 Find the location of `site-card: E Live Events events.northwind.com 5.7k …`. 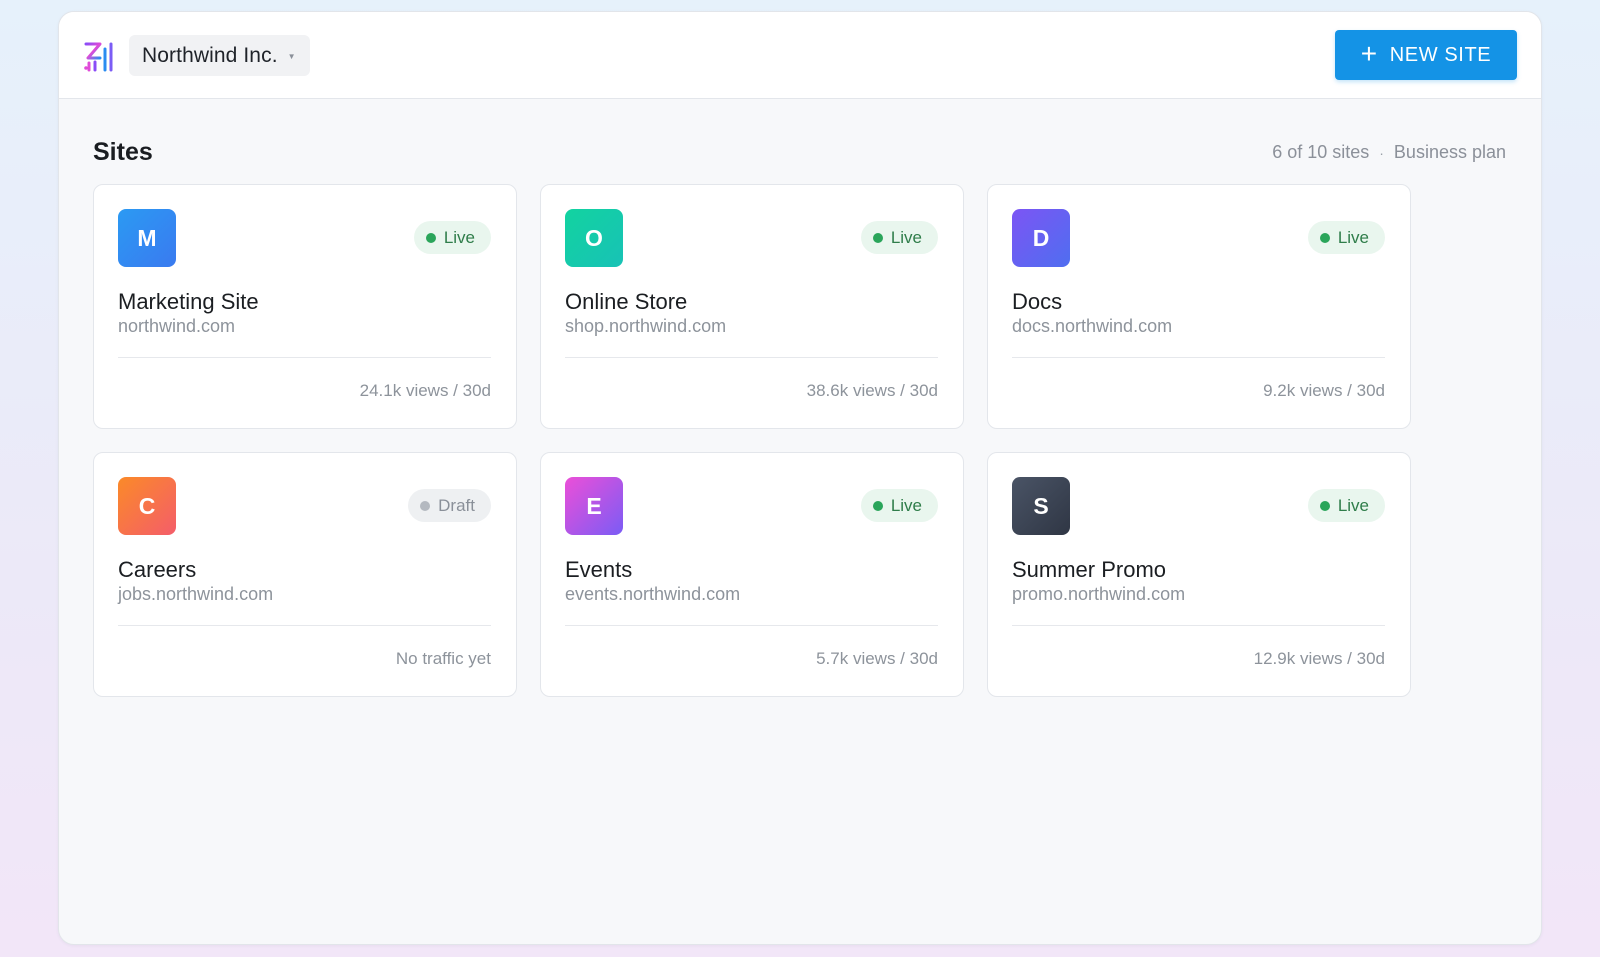

site-card: E Live Events events.northwind.com 5.7k … is located at coordinates (752, 574).